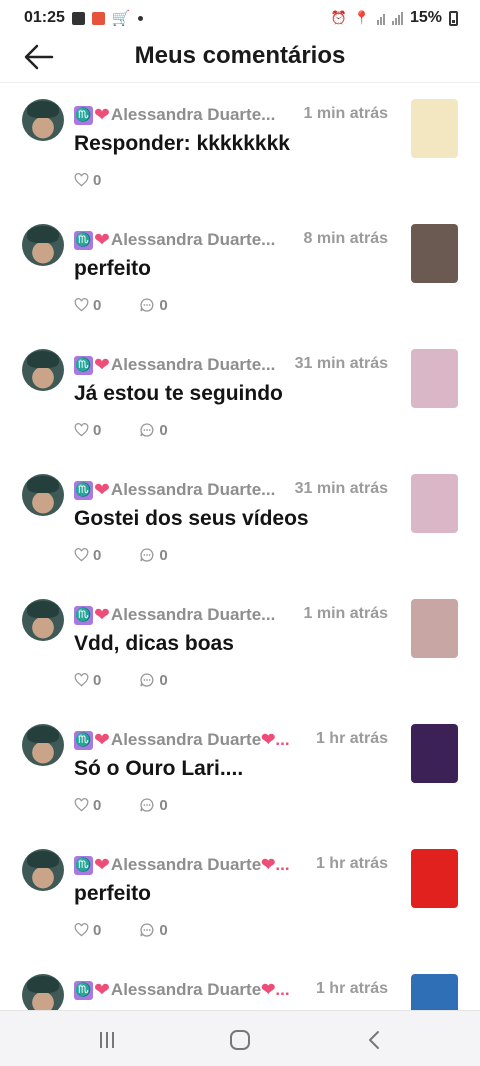 This screenshot has width=480, height=1066. Describe the element at coordinates (397, 18) in the screenshot. I see `signal-icon` at that location.